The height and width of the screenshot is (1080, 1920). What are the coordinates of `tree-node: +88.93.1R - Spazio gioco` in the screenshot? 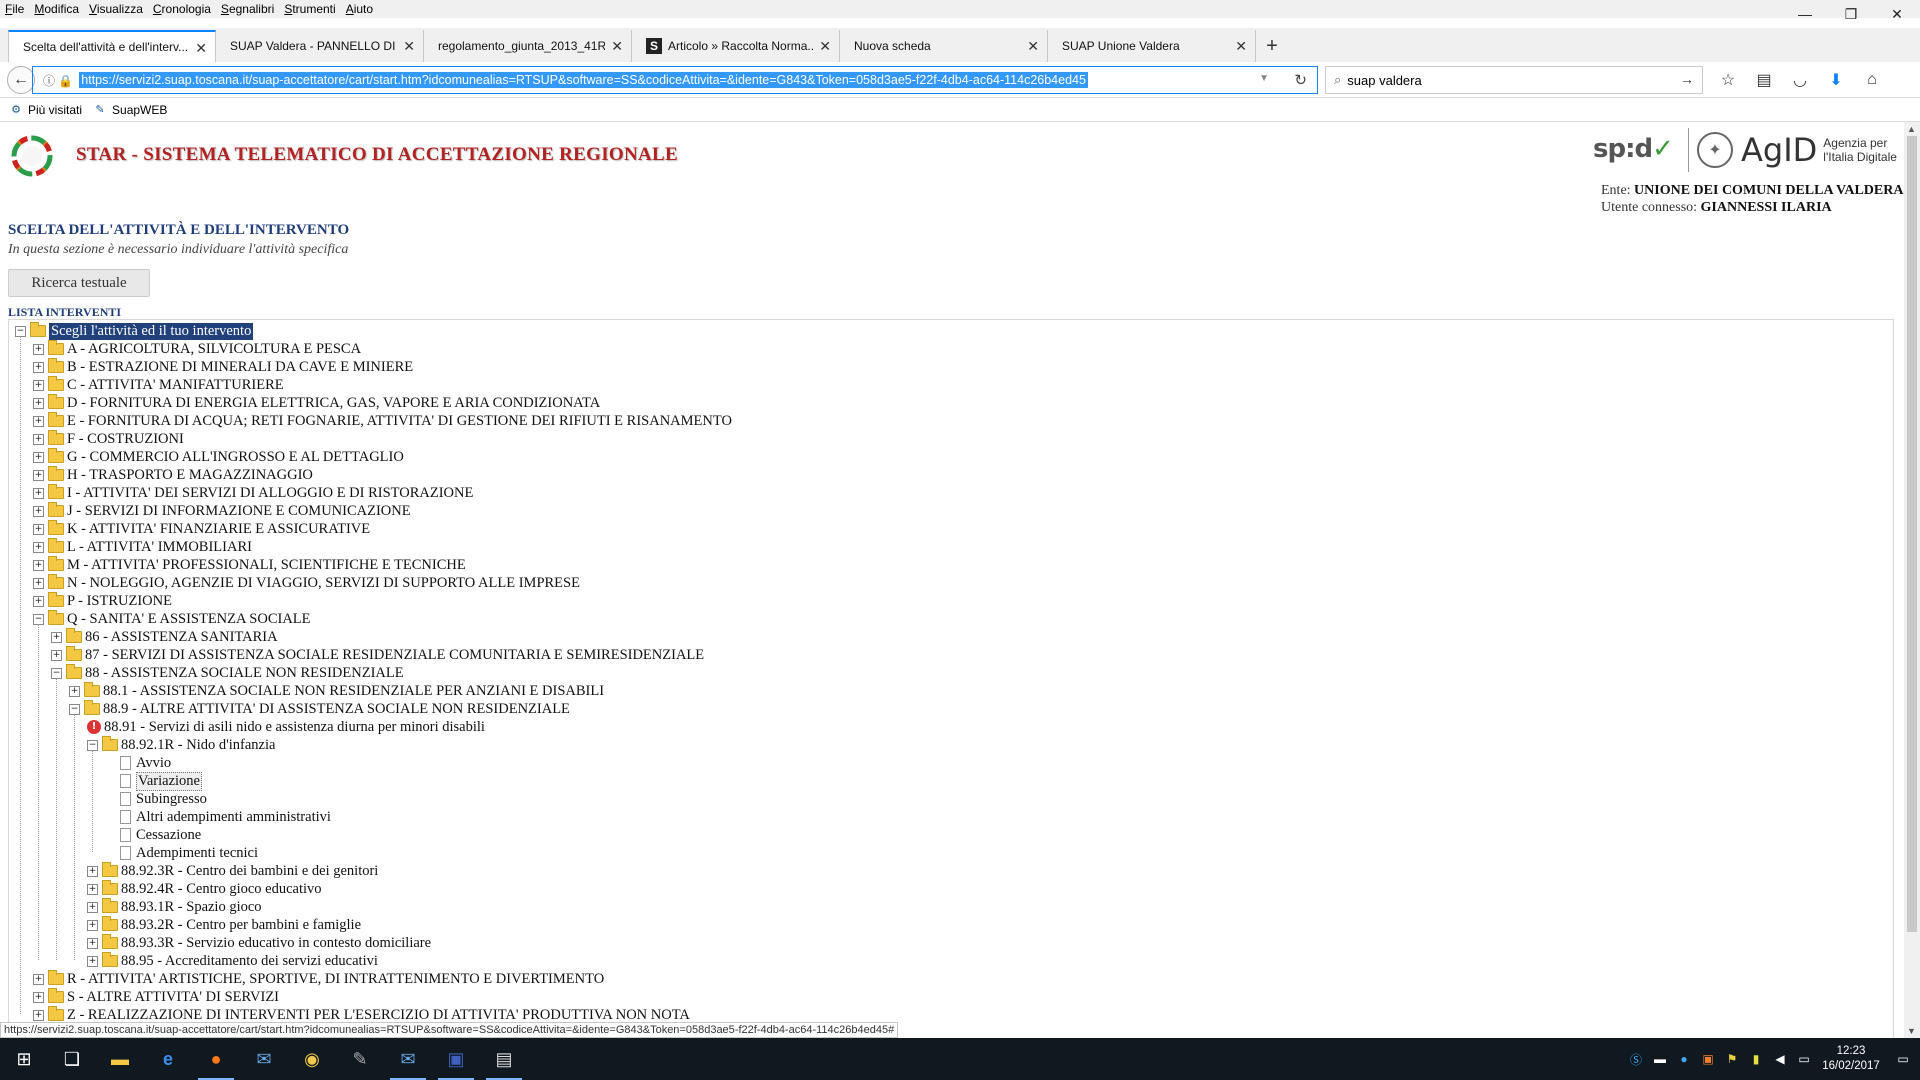 It's located at (174, 907).